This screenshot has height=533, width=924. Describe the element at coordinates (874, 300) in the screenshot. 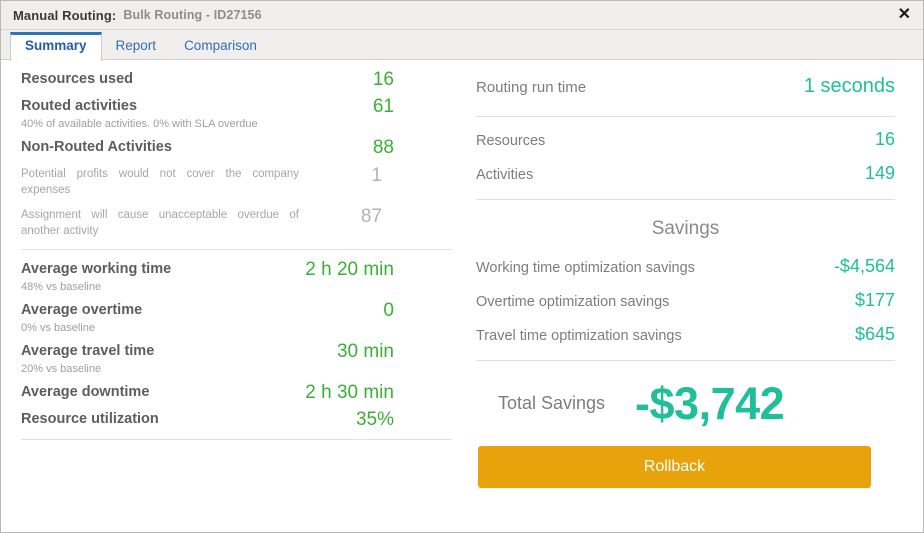

I see `row-value: $177` at that location.